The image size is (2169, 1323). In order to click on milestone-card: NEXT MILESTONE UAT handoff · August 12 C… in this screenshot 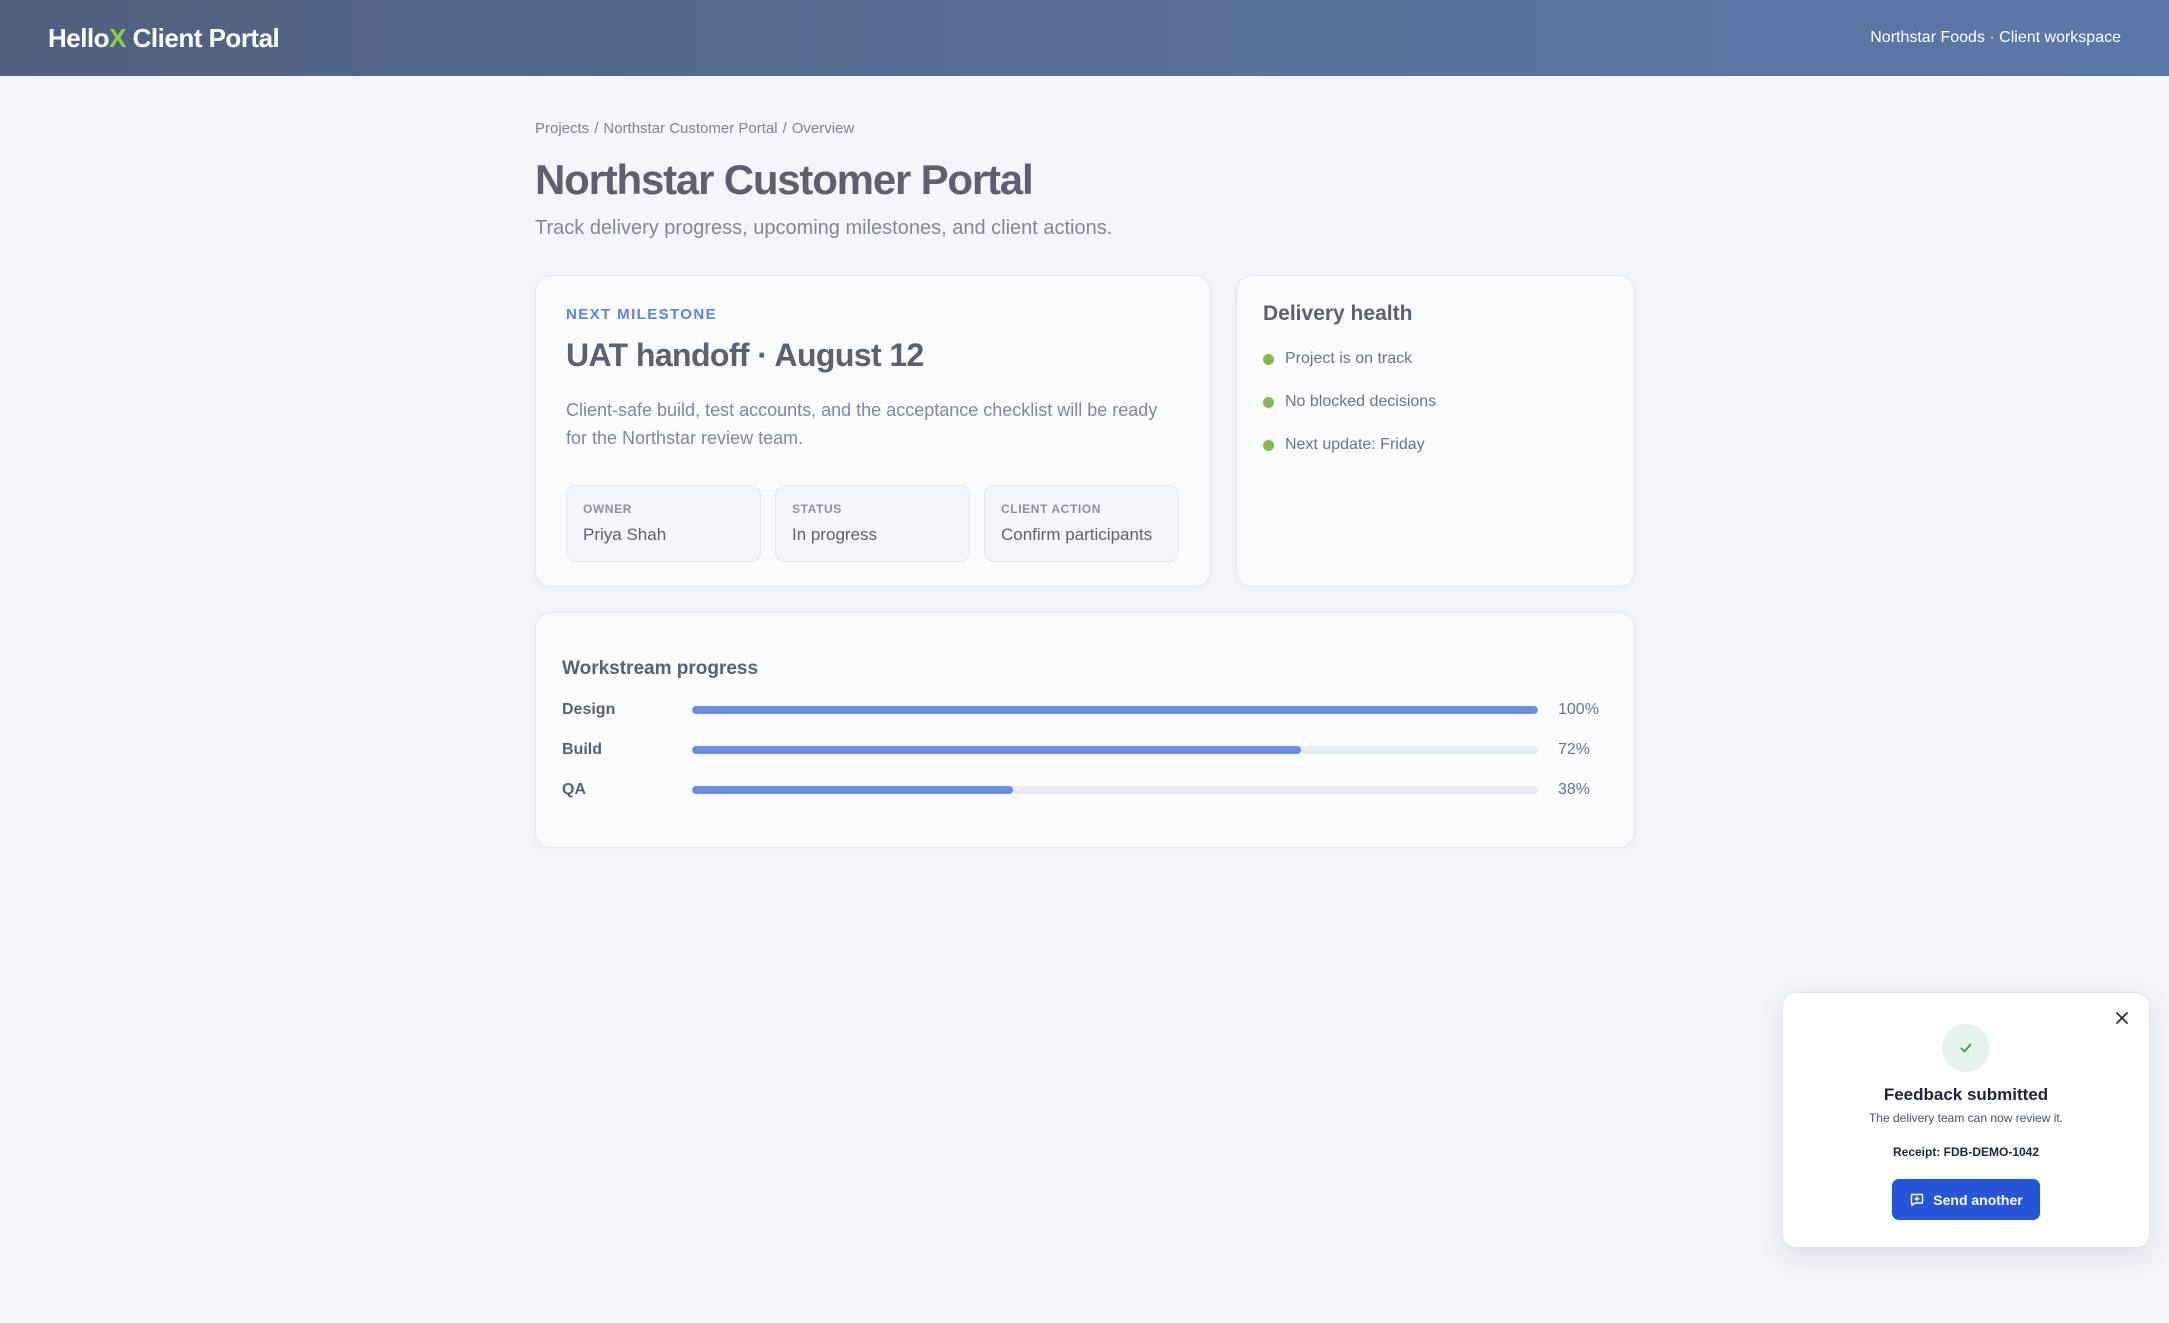, I will do `click(873, 431)`.